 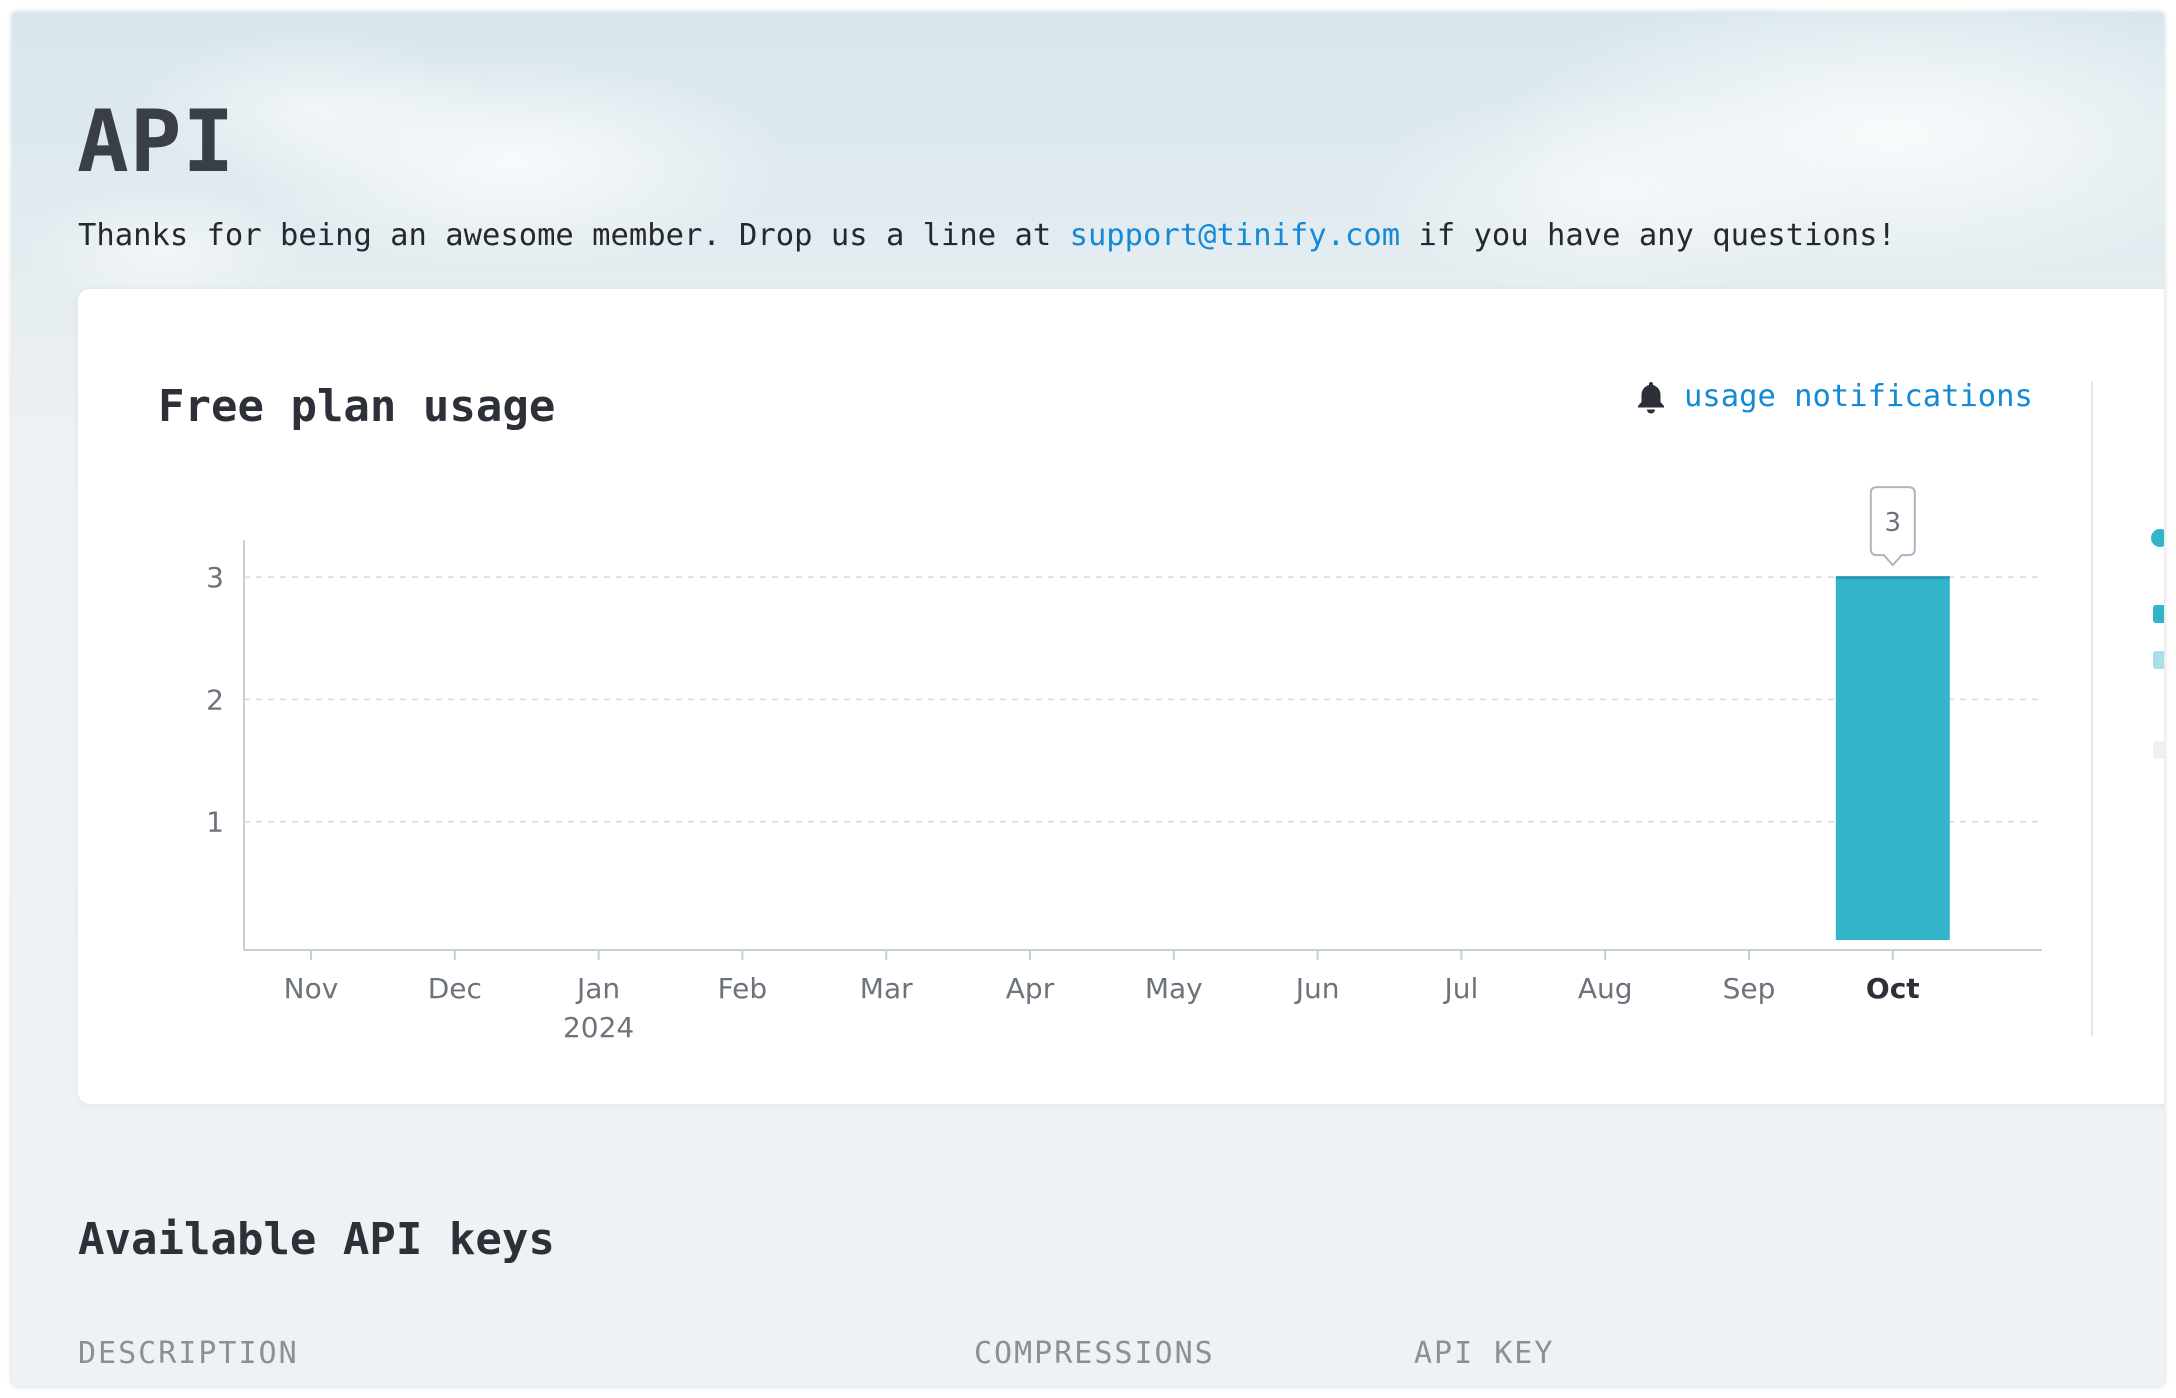 I want to click on summary-bar-track, so click(x=2158, y=750).